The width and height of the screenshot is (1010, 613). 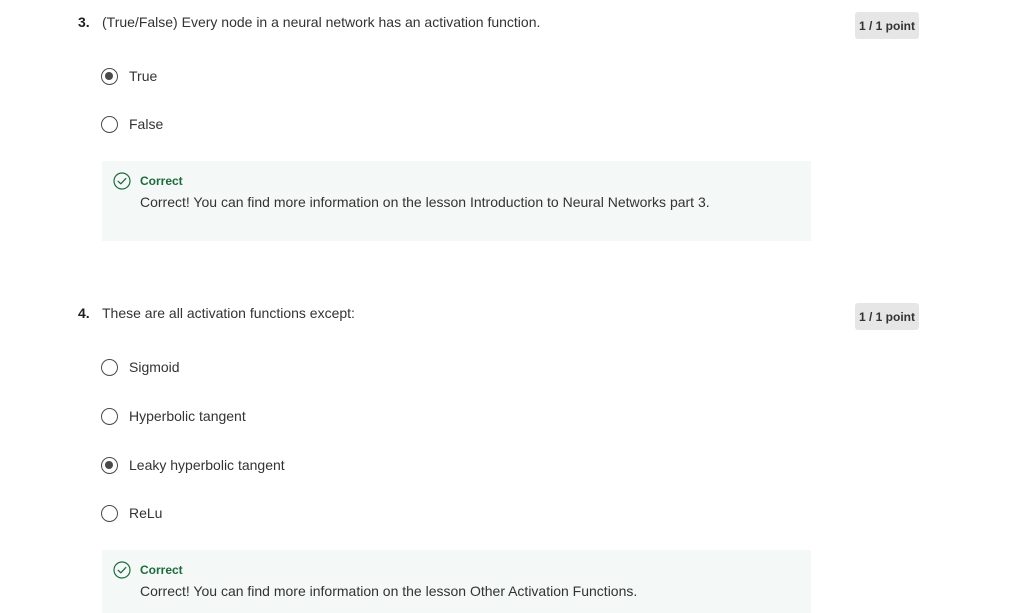 I want to click on option-relu: ReLu, so click(x=131, y=513).